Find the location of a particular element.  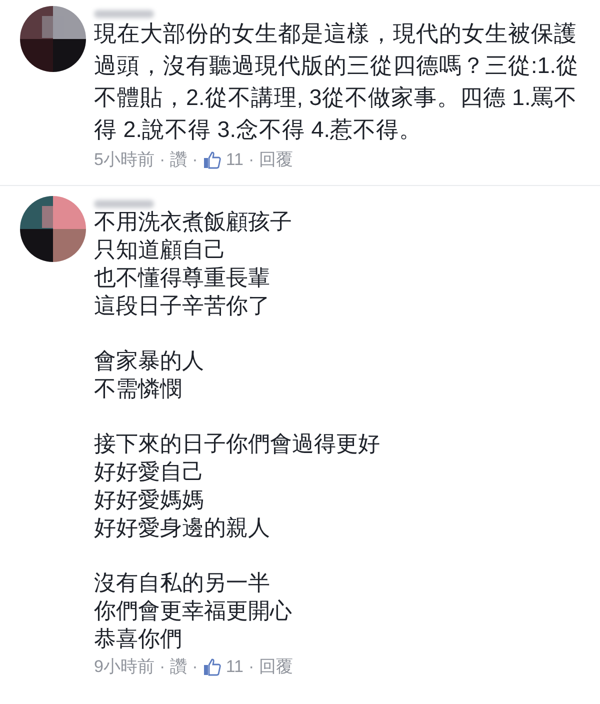

comment-line: 沒有自私的另一半 is located at coordinates (182, 583).